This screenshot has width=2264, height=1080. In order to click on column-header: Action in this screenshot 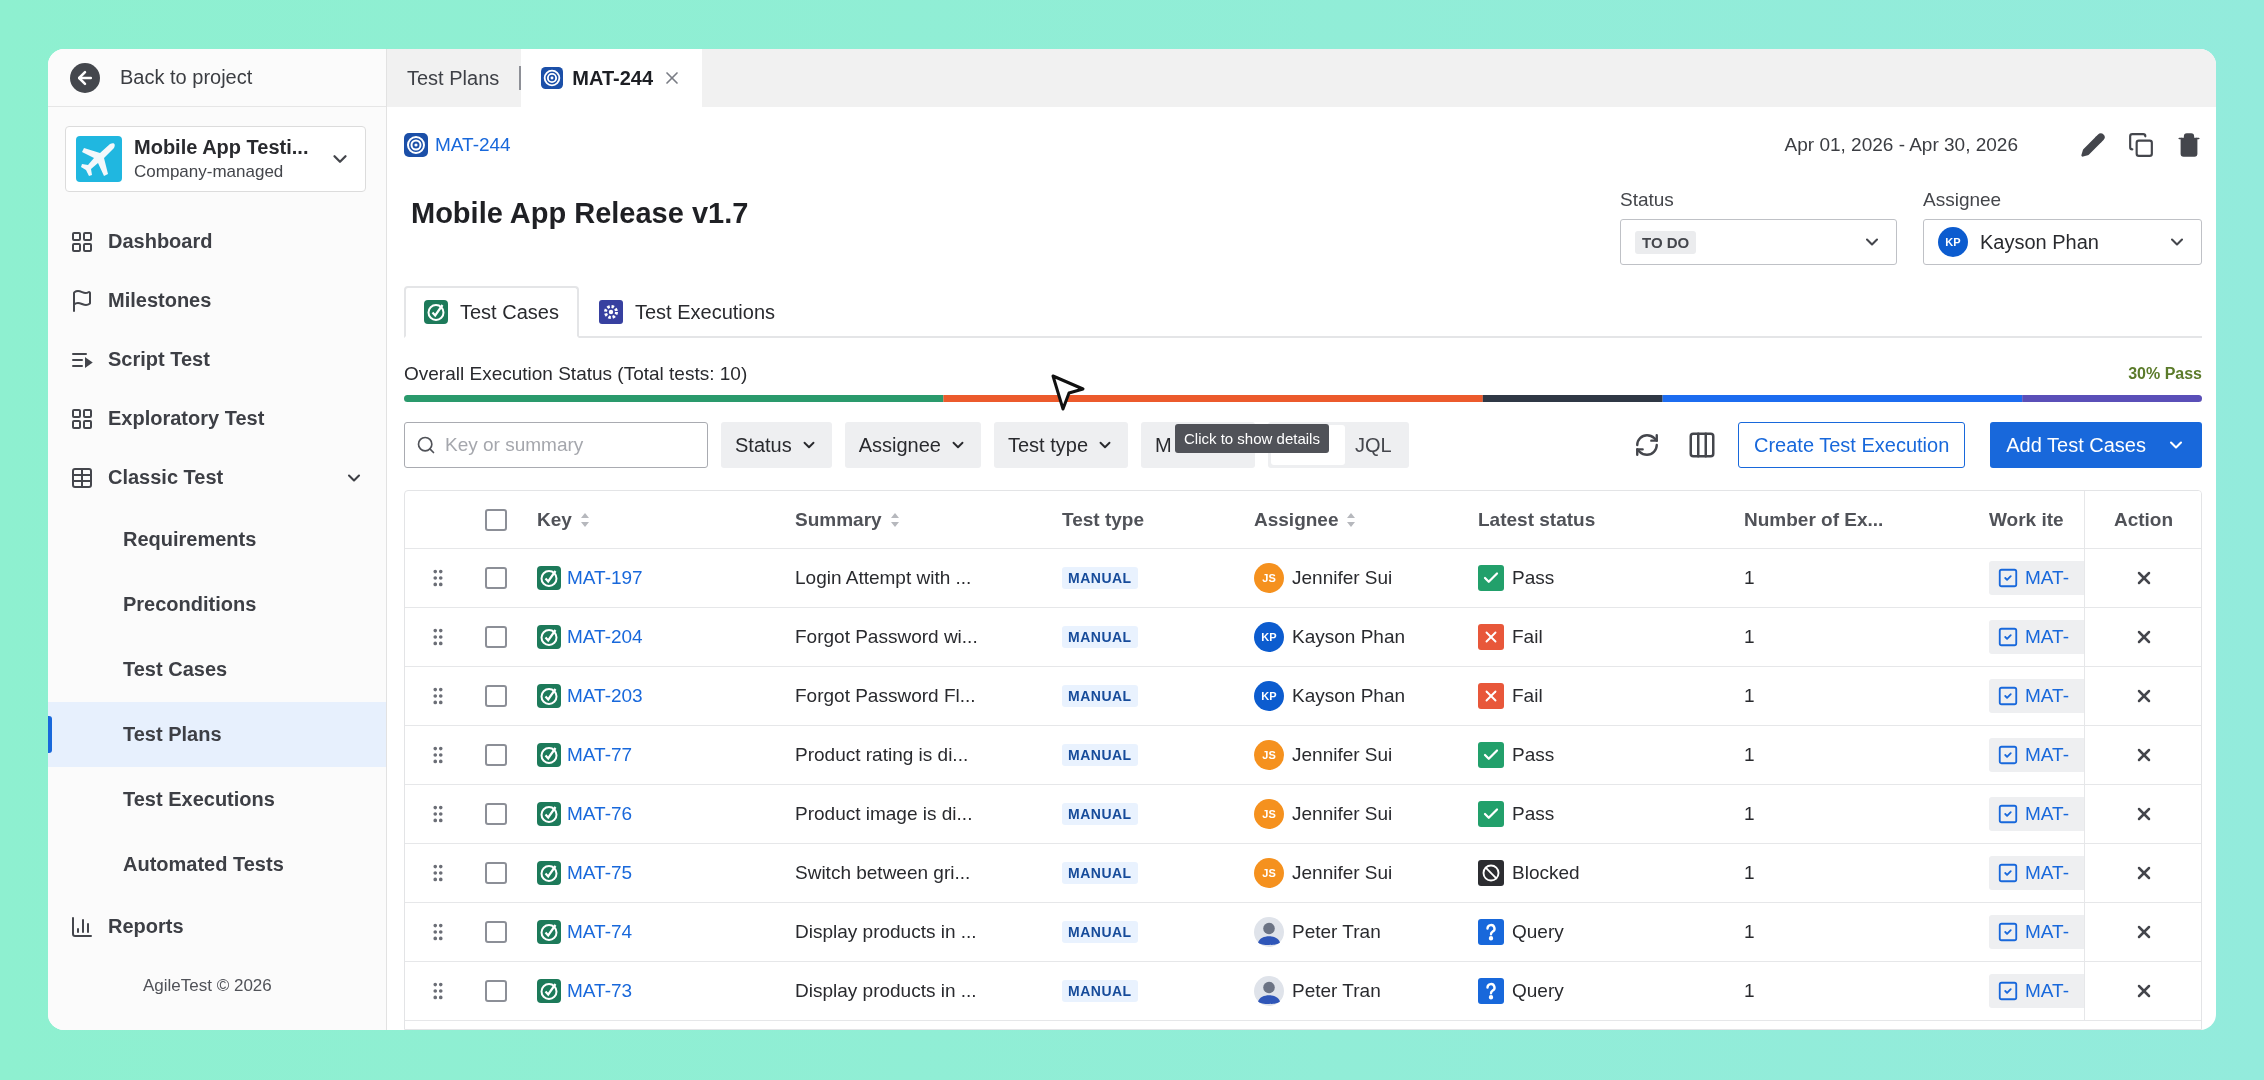, I will do `click(2143, 519)`.